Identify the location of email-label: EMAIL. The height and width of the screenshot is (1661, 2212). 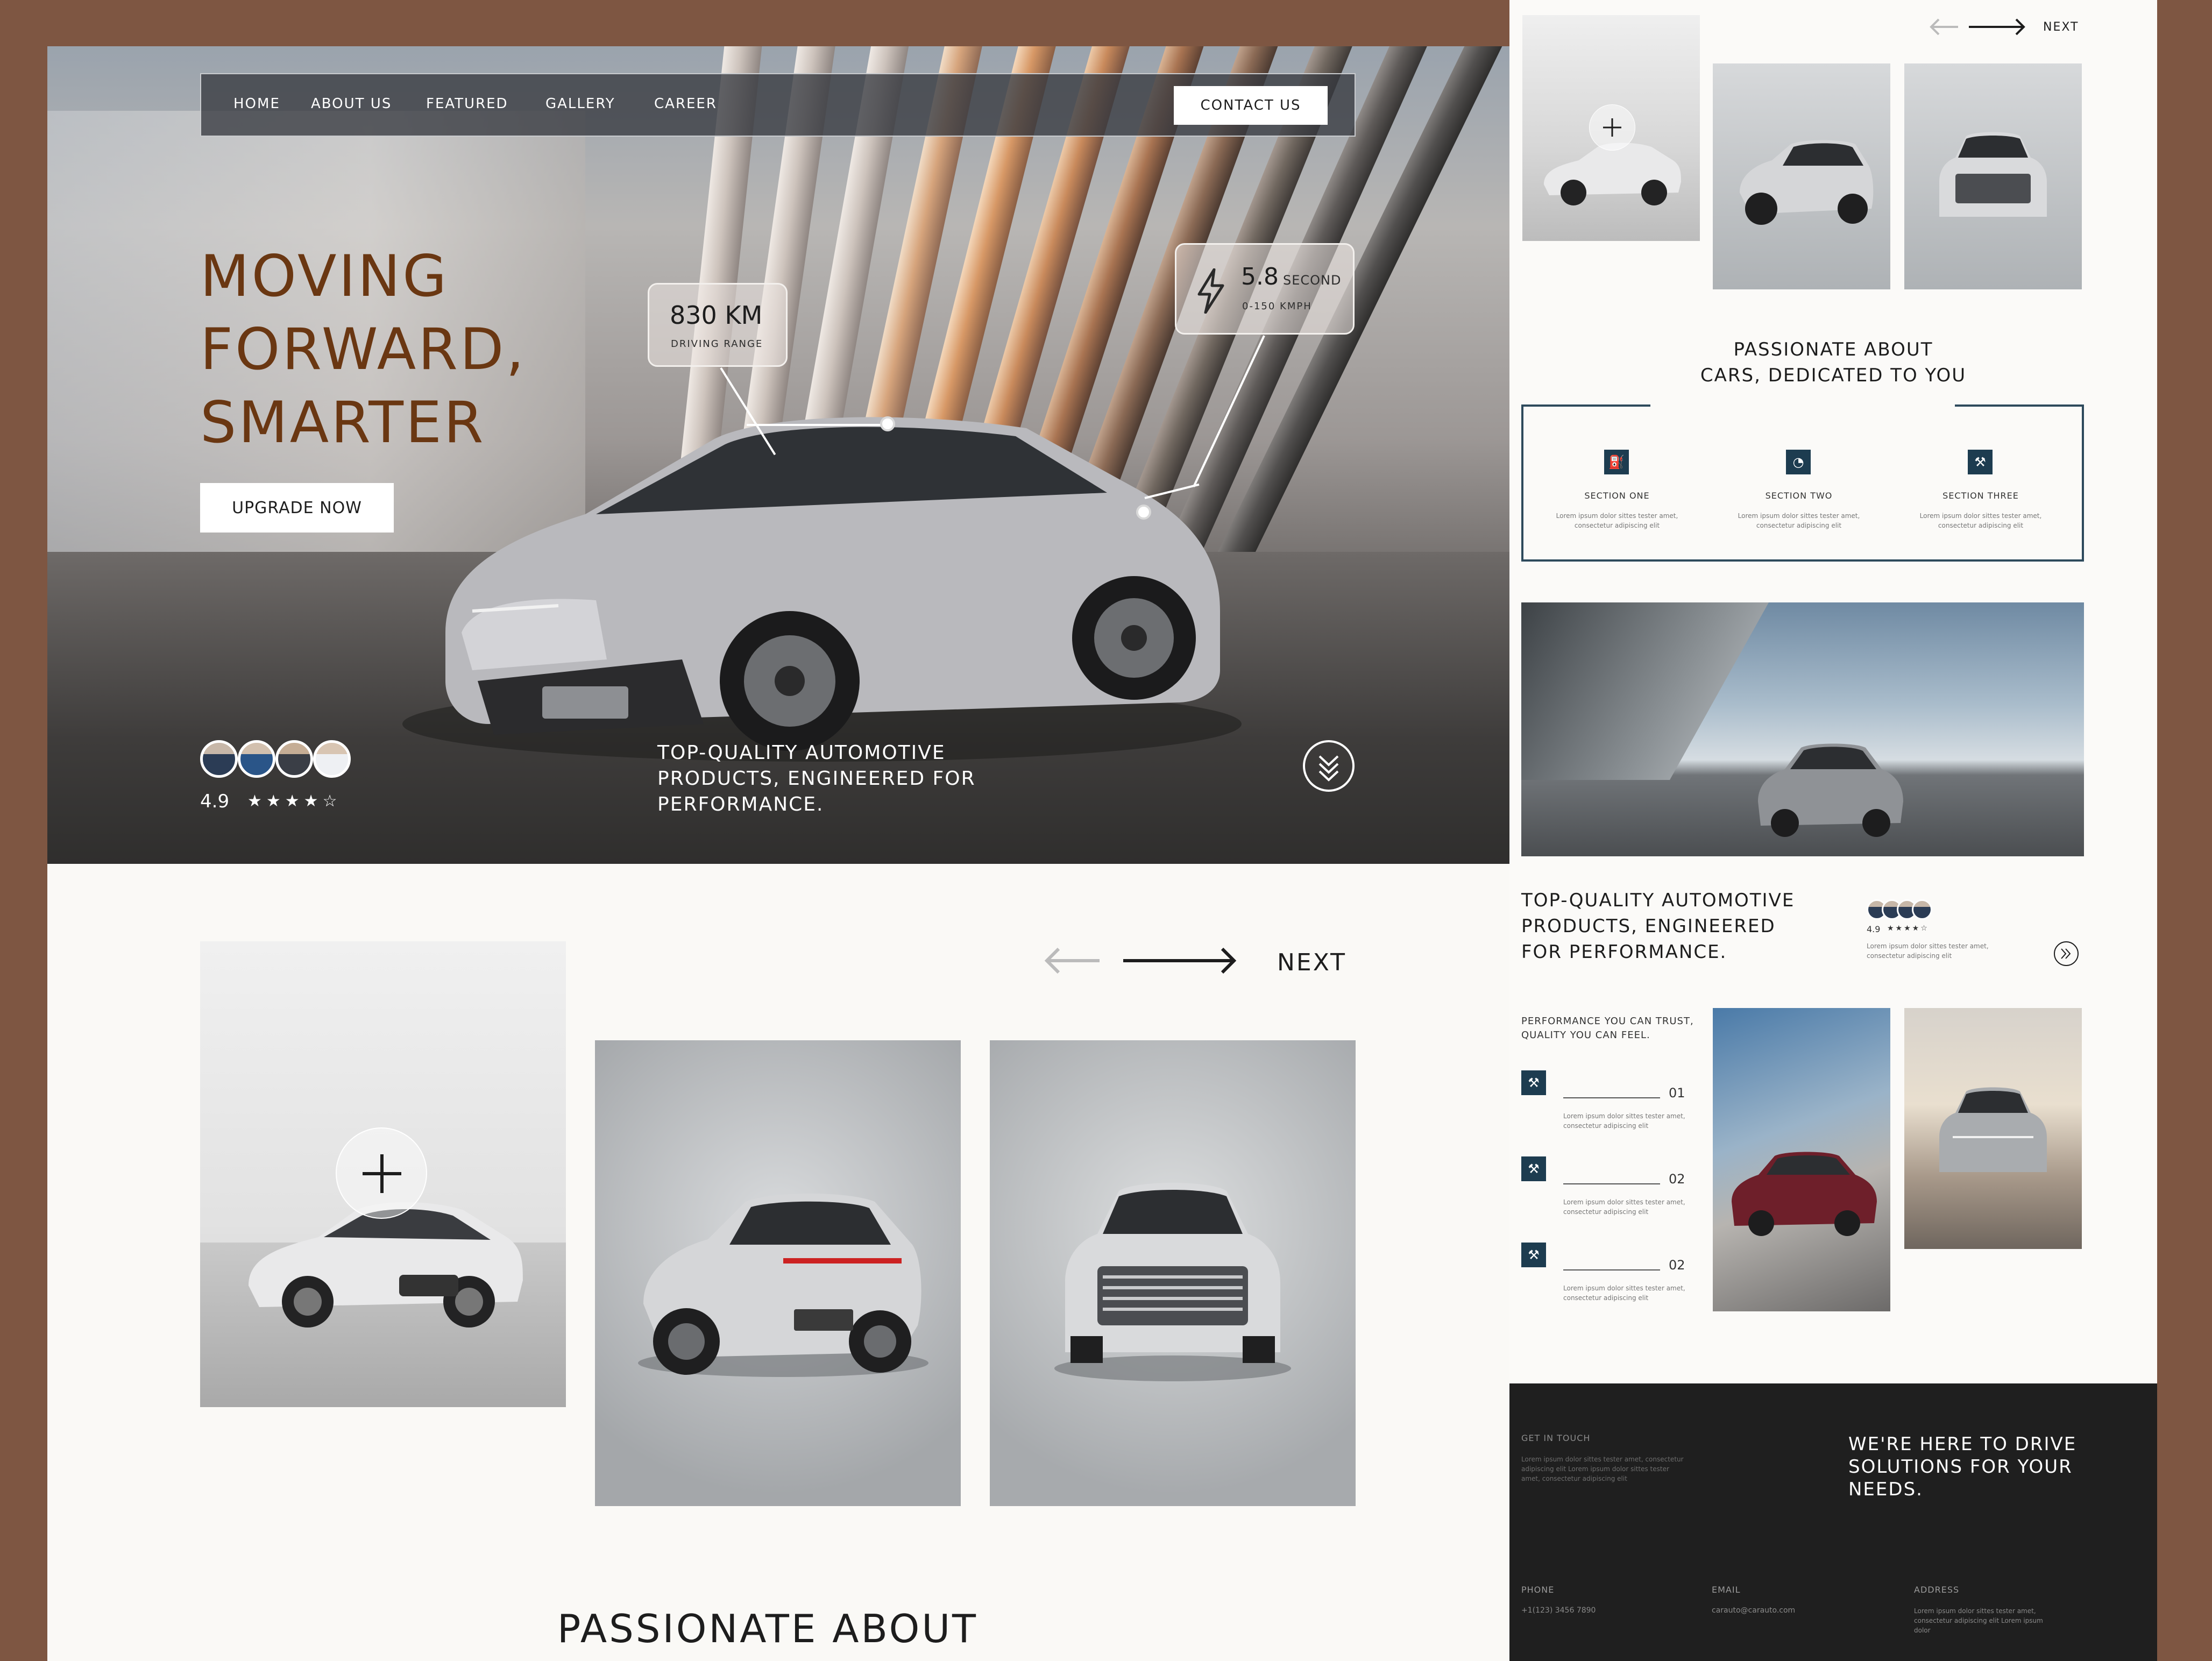
(1726, 1590).